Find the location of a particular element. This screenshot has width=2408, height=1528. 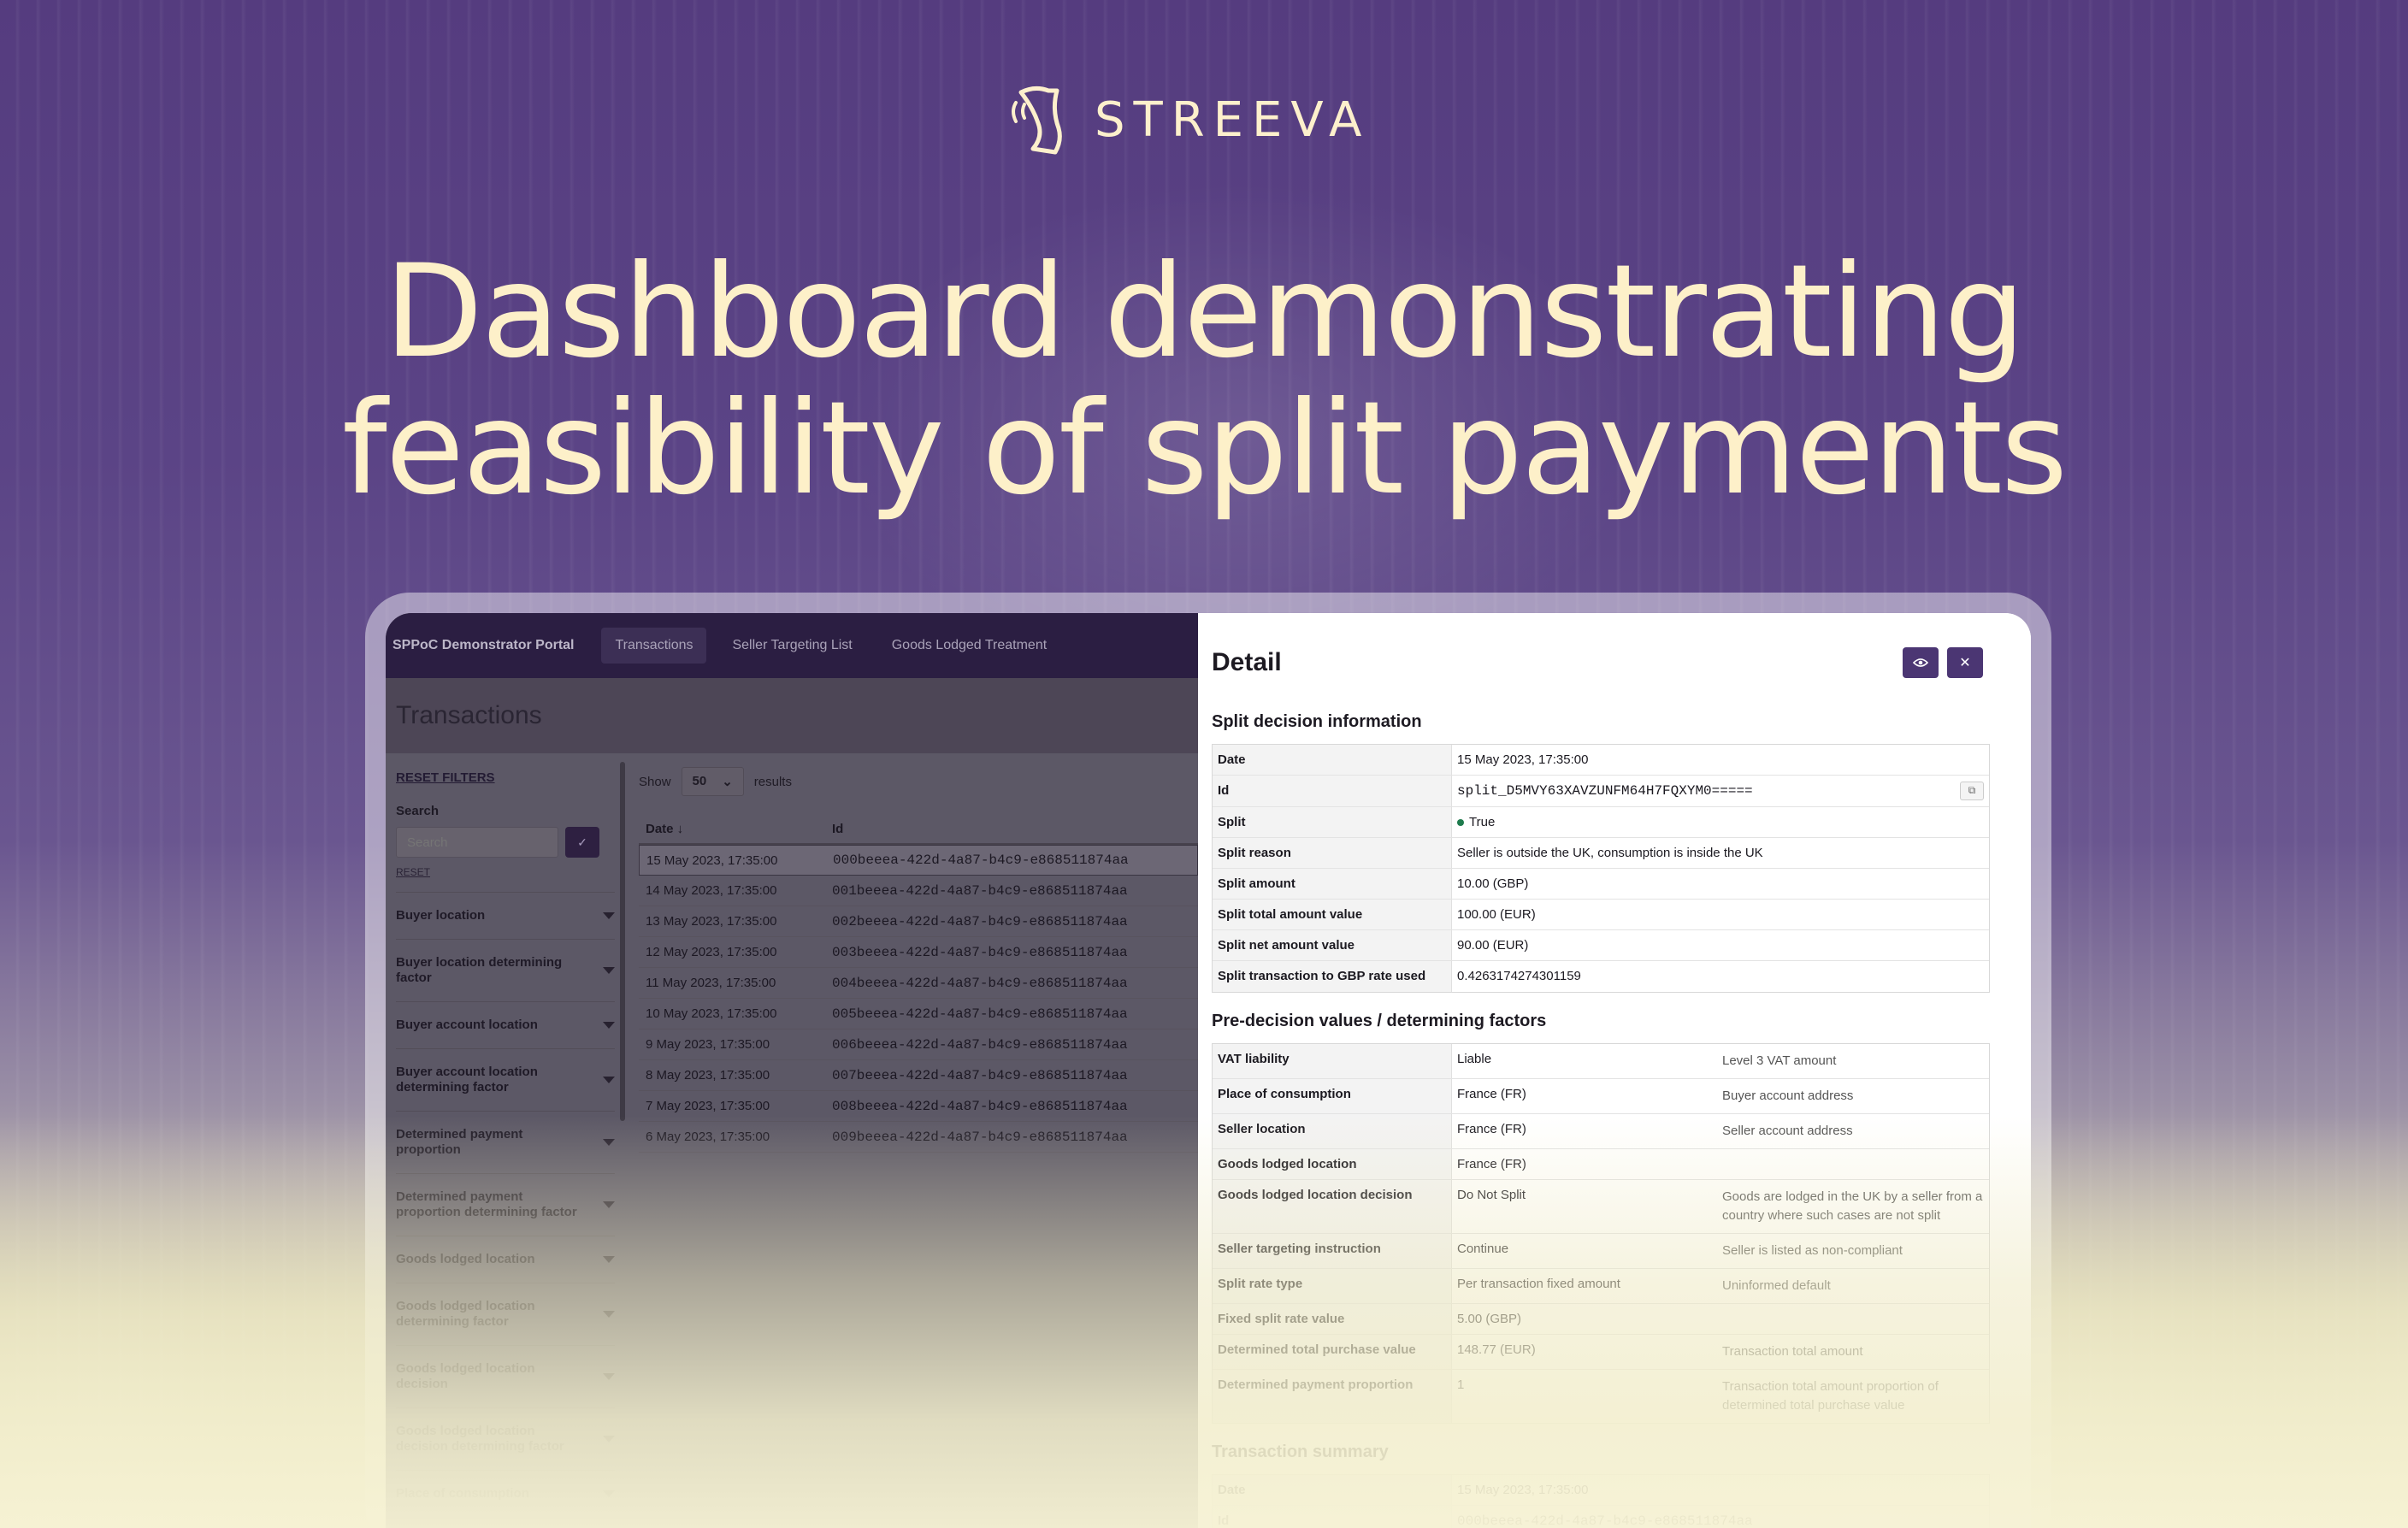

column-header-id: Id is located at coordinates (1015, 829).